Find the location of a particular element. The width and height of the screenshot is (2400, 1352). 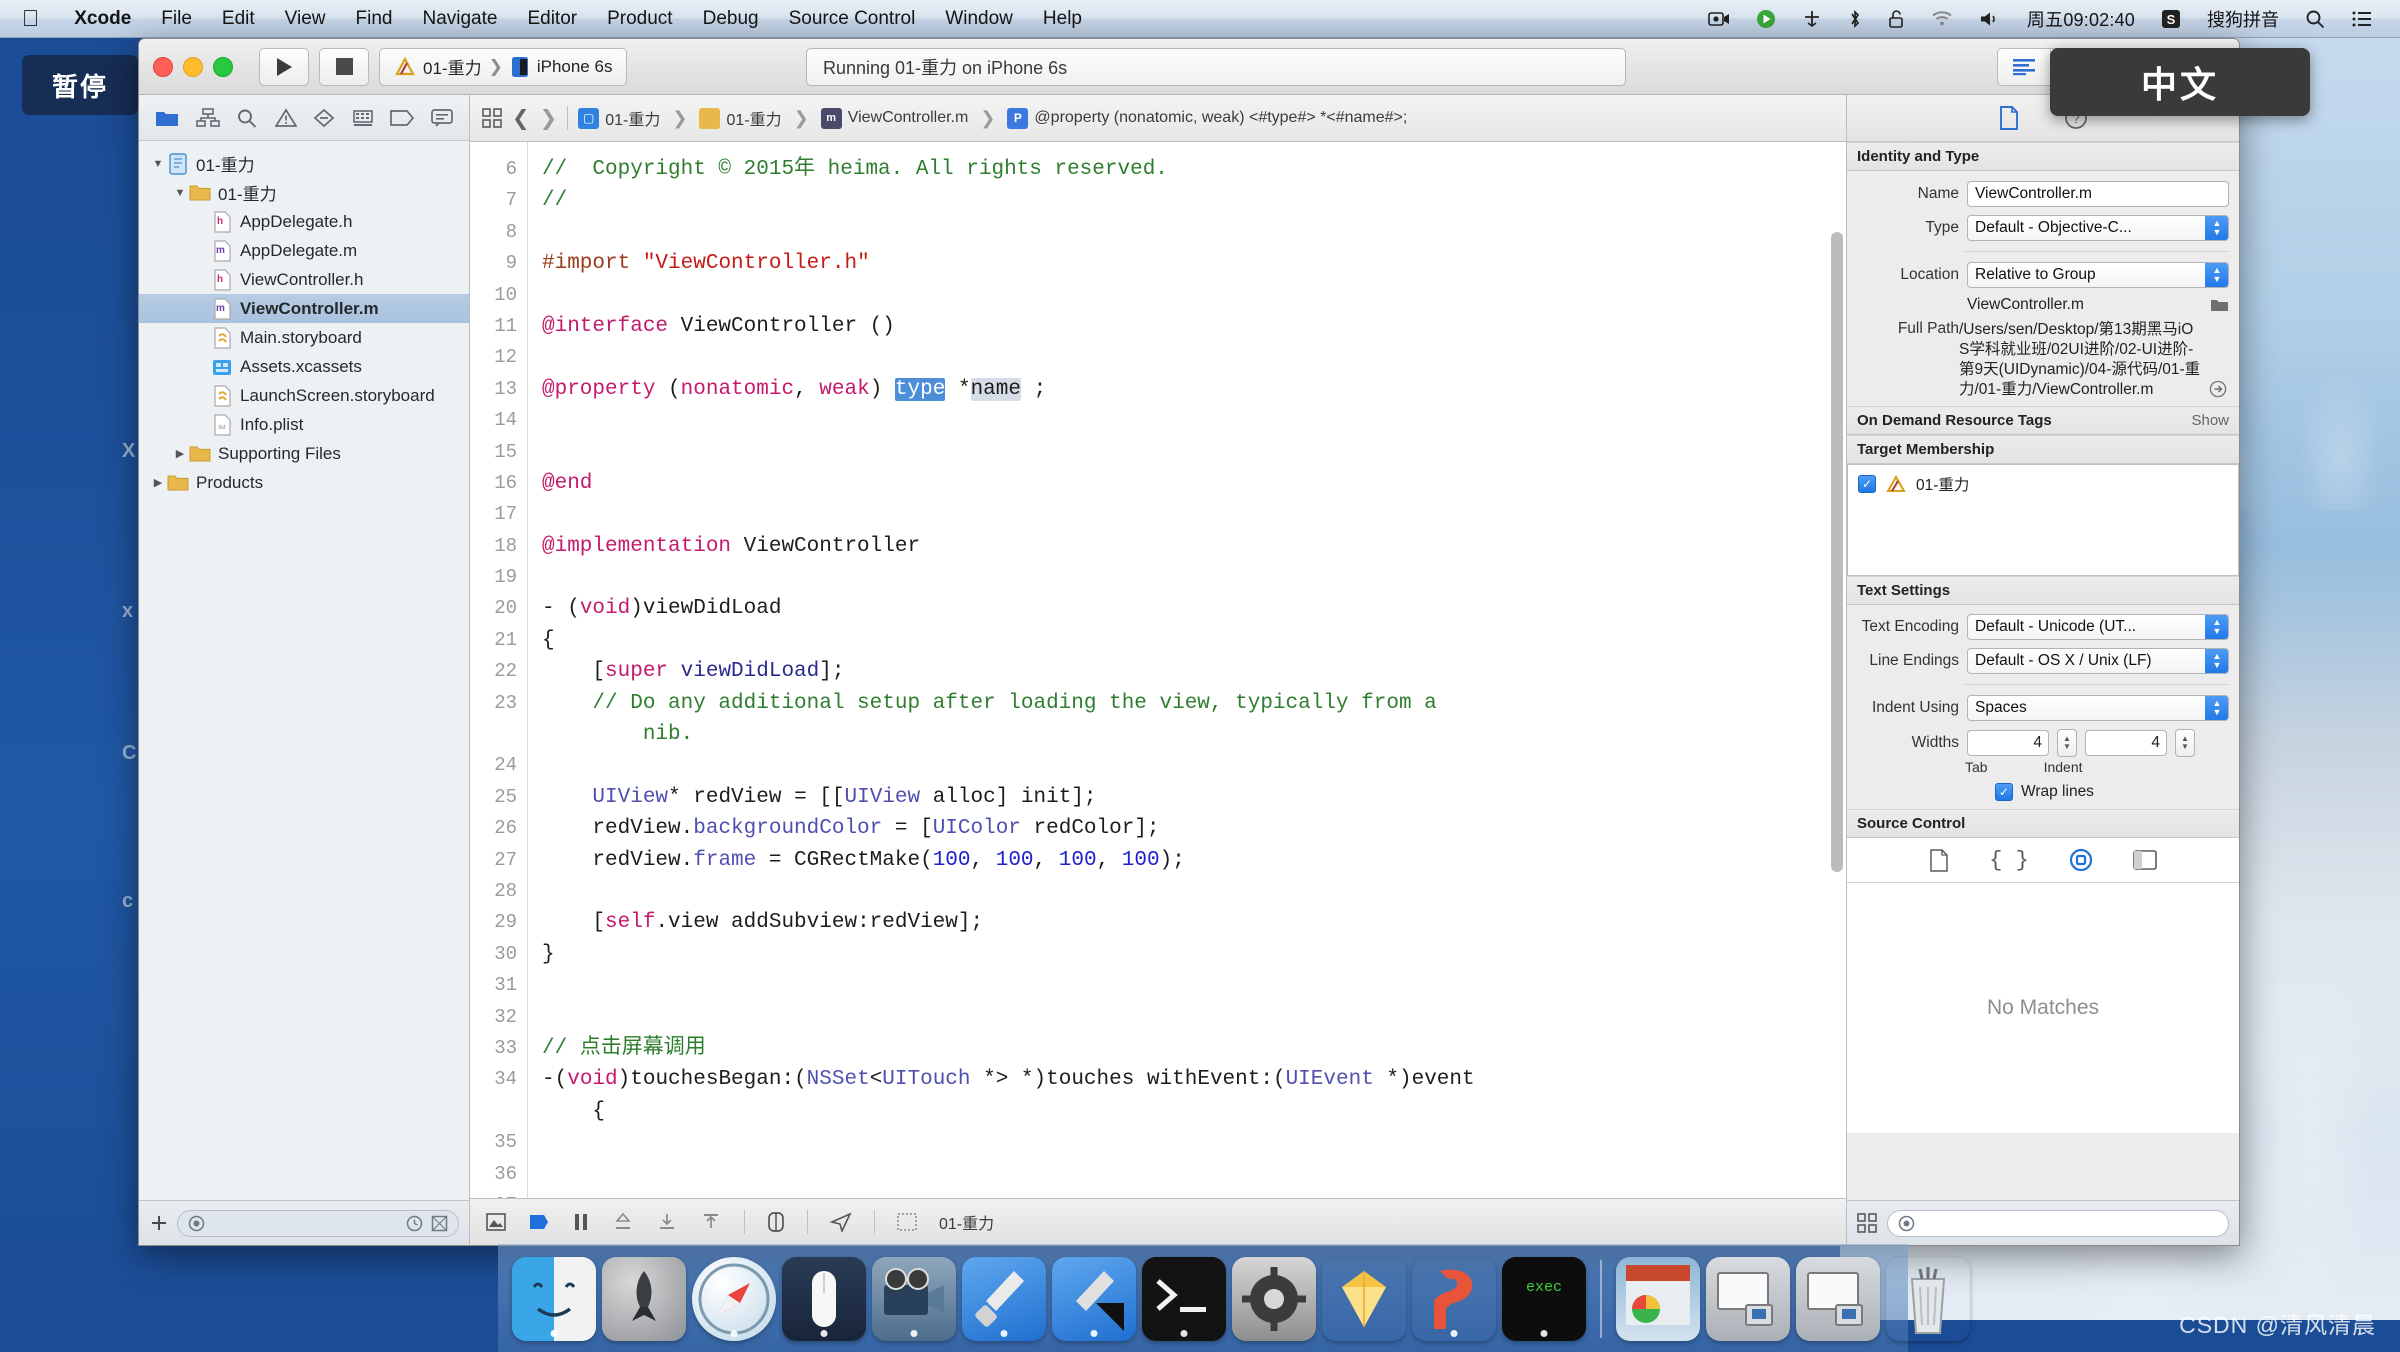

close-button is located at coordinates (163, 66).